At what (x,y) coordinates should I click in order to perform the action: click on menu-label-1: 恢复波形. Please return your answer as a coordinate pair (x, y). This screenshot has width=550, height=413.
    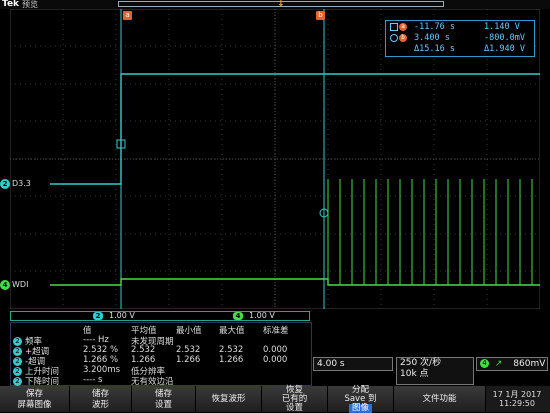
    Looking at the image, I should click on (228, 399).